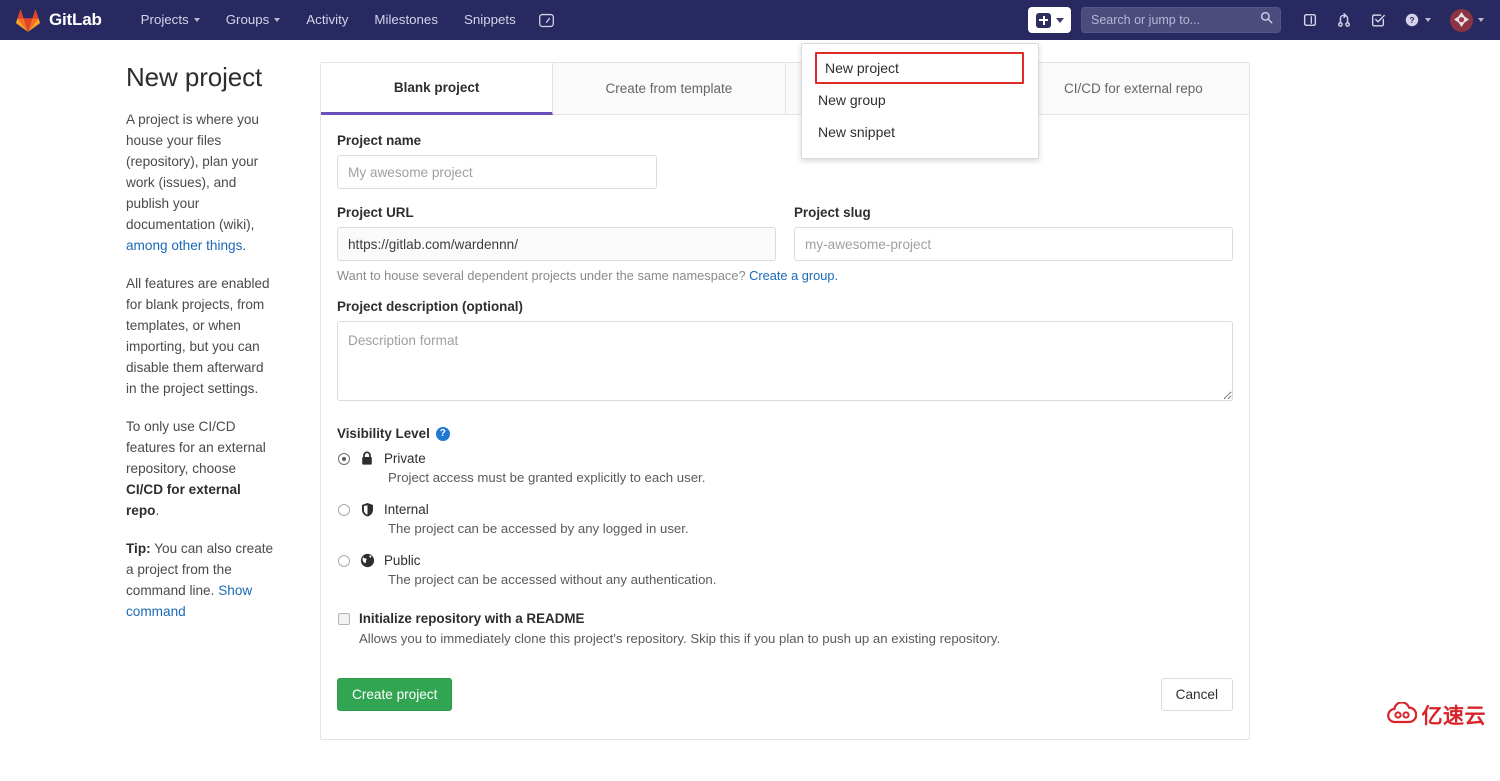 Image resolution: width=1500 pixels, height=781 pixels. I want to click on todos-icon, so click(1378, 20).